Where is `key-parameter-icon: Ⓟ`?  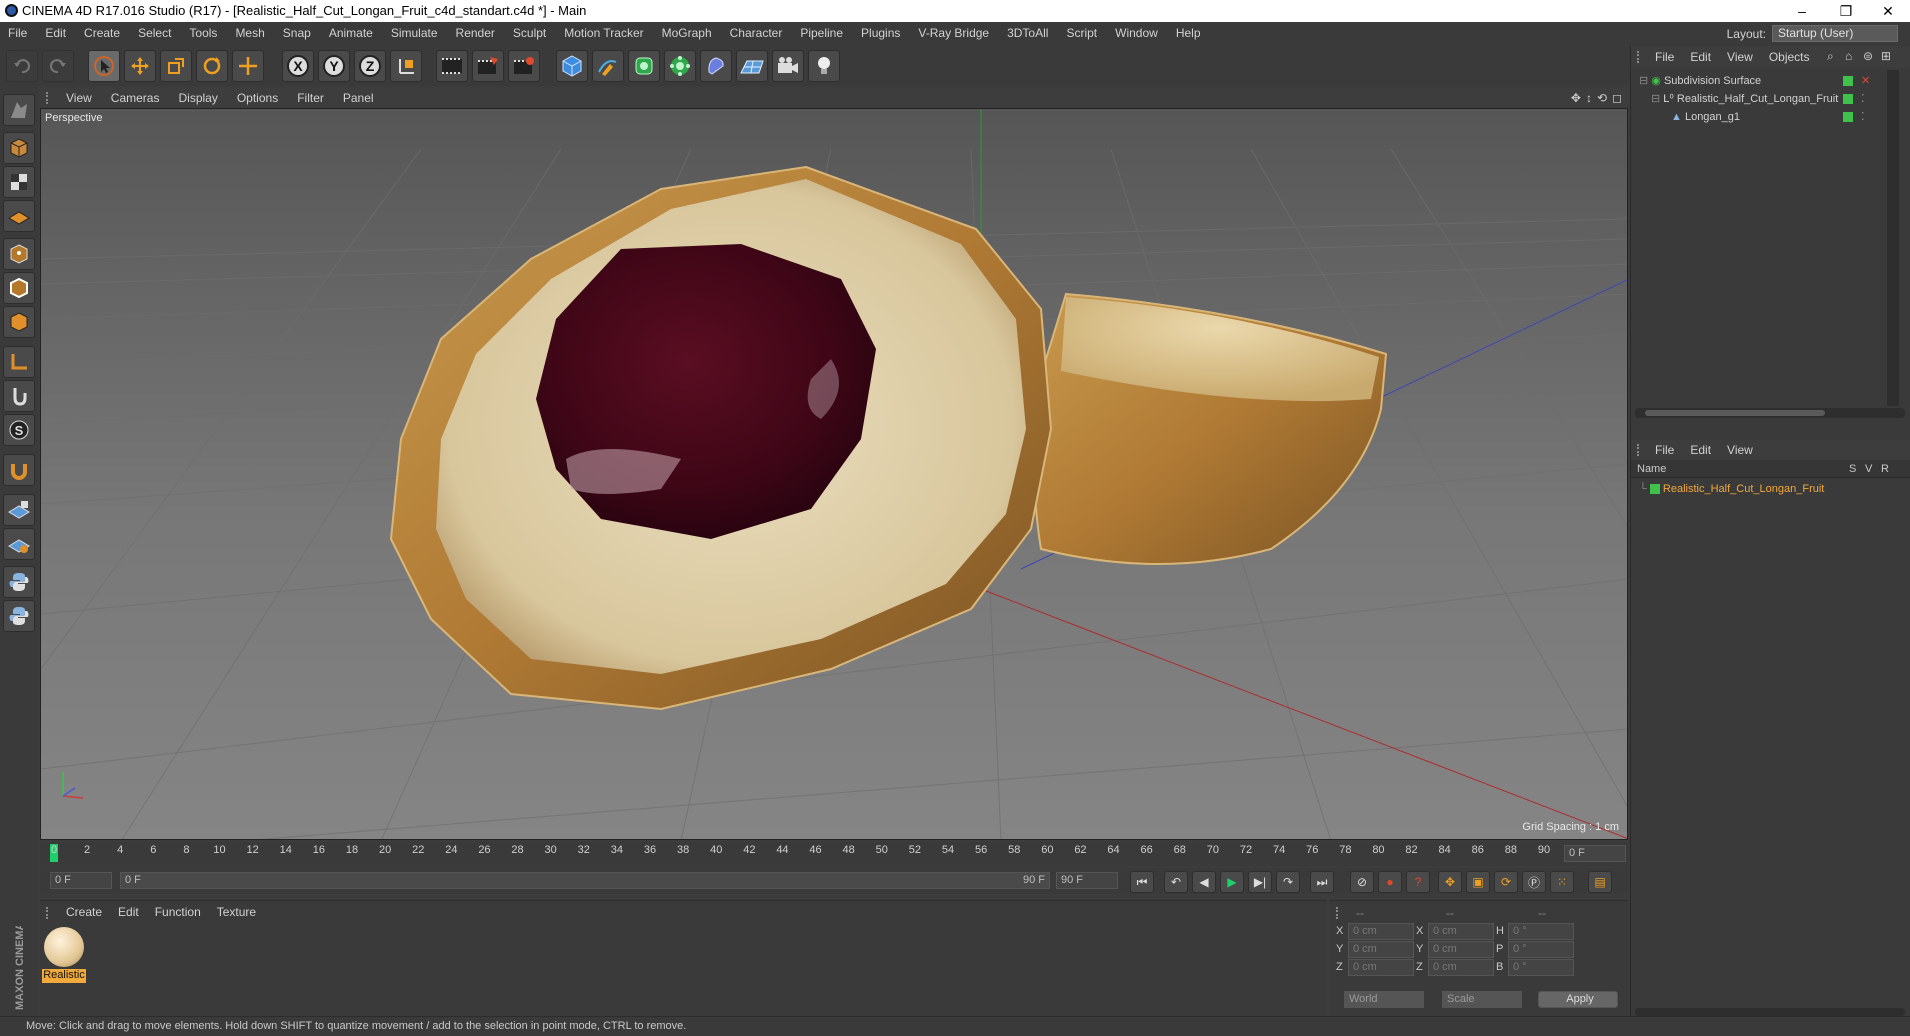
key-parameter-icon: Ⓟ is located at coordinates (1534, 882).